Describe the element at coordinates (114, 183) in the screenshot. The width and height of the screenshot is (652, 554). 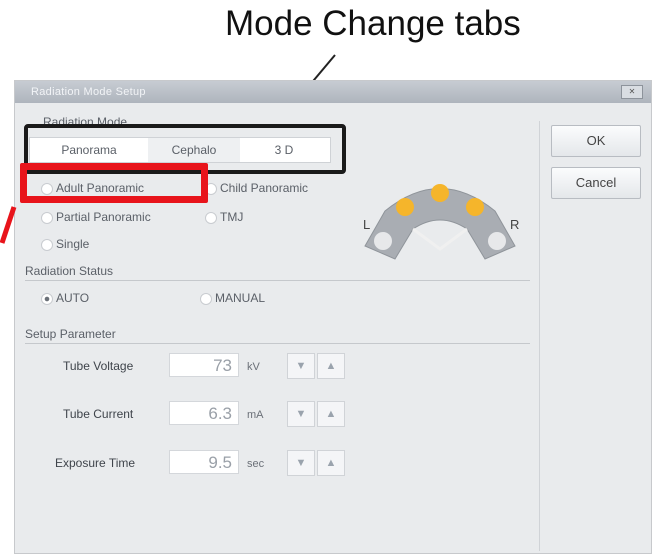
I see `adult-panoramic-highlight-box` at that location.